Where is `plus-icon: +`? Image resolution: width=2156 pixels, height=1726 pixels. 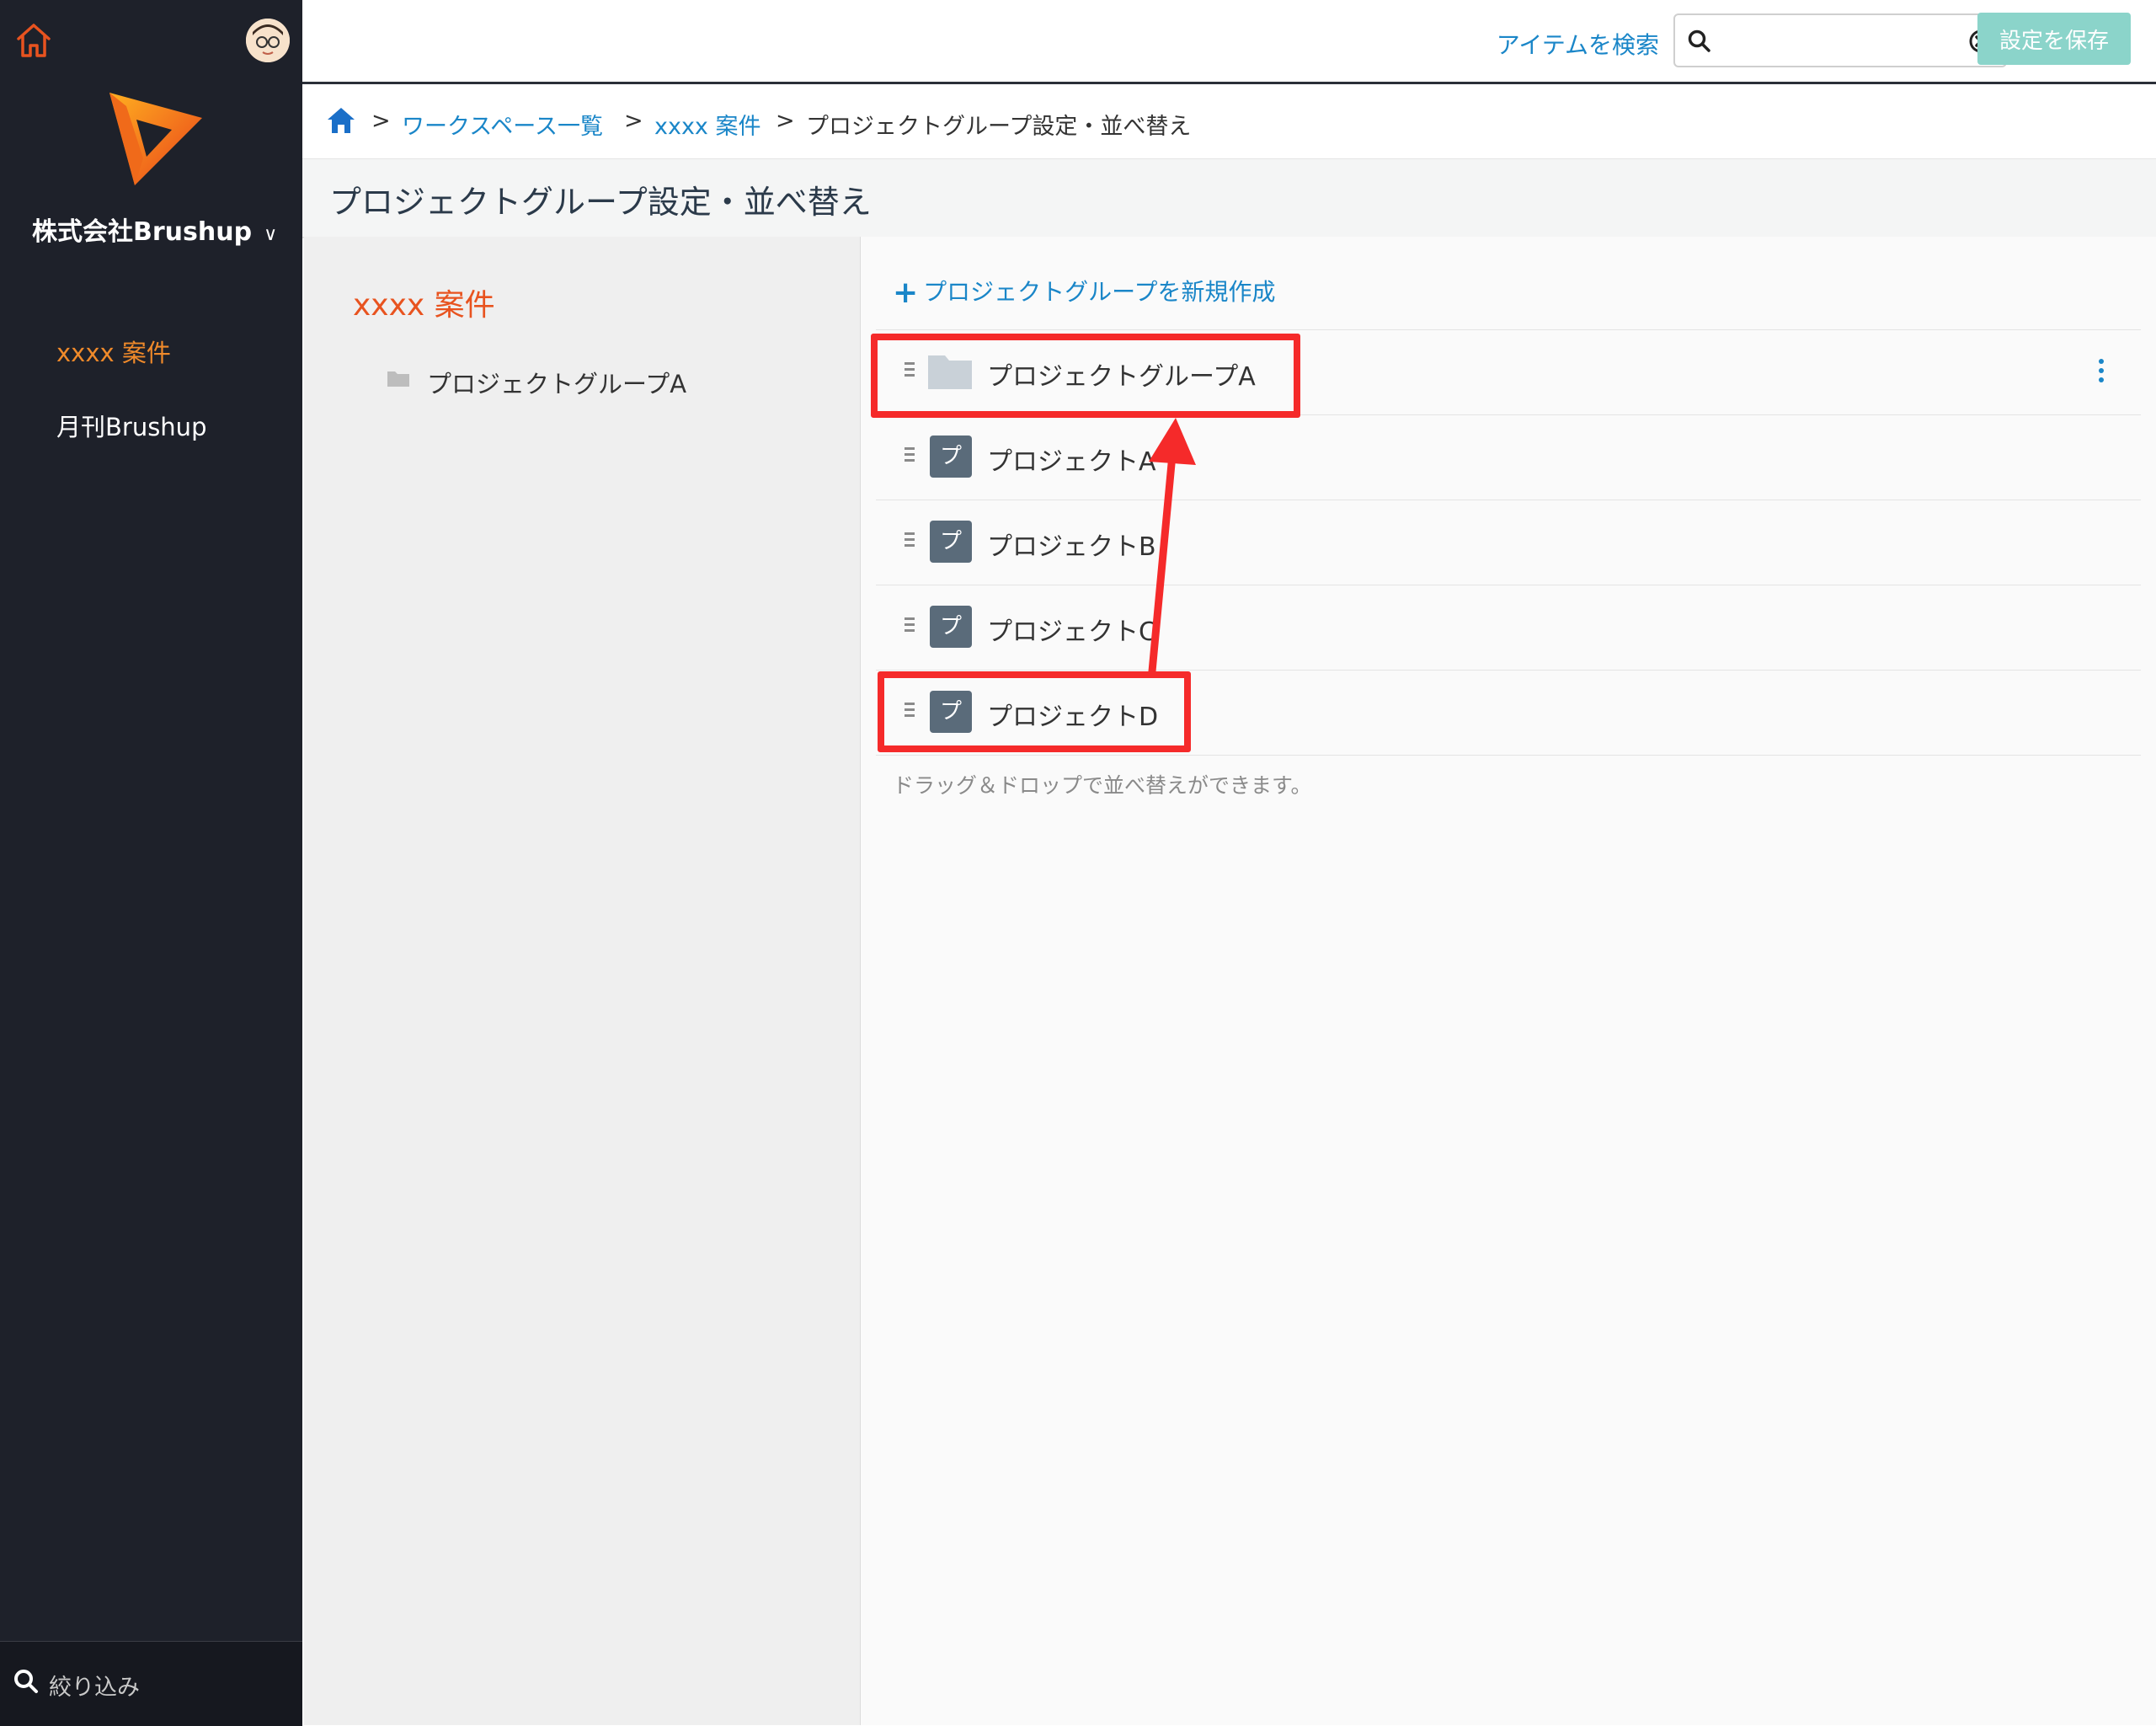 plus-icon: + is located at coordinates (906, 292).